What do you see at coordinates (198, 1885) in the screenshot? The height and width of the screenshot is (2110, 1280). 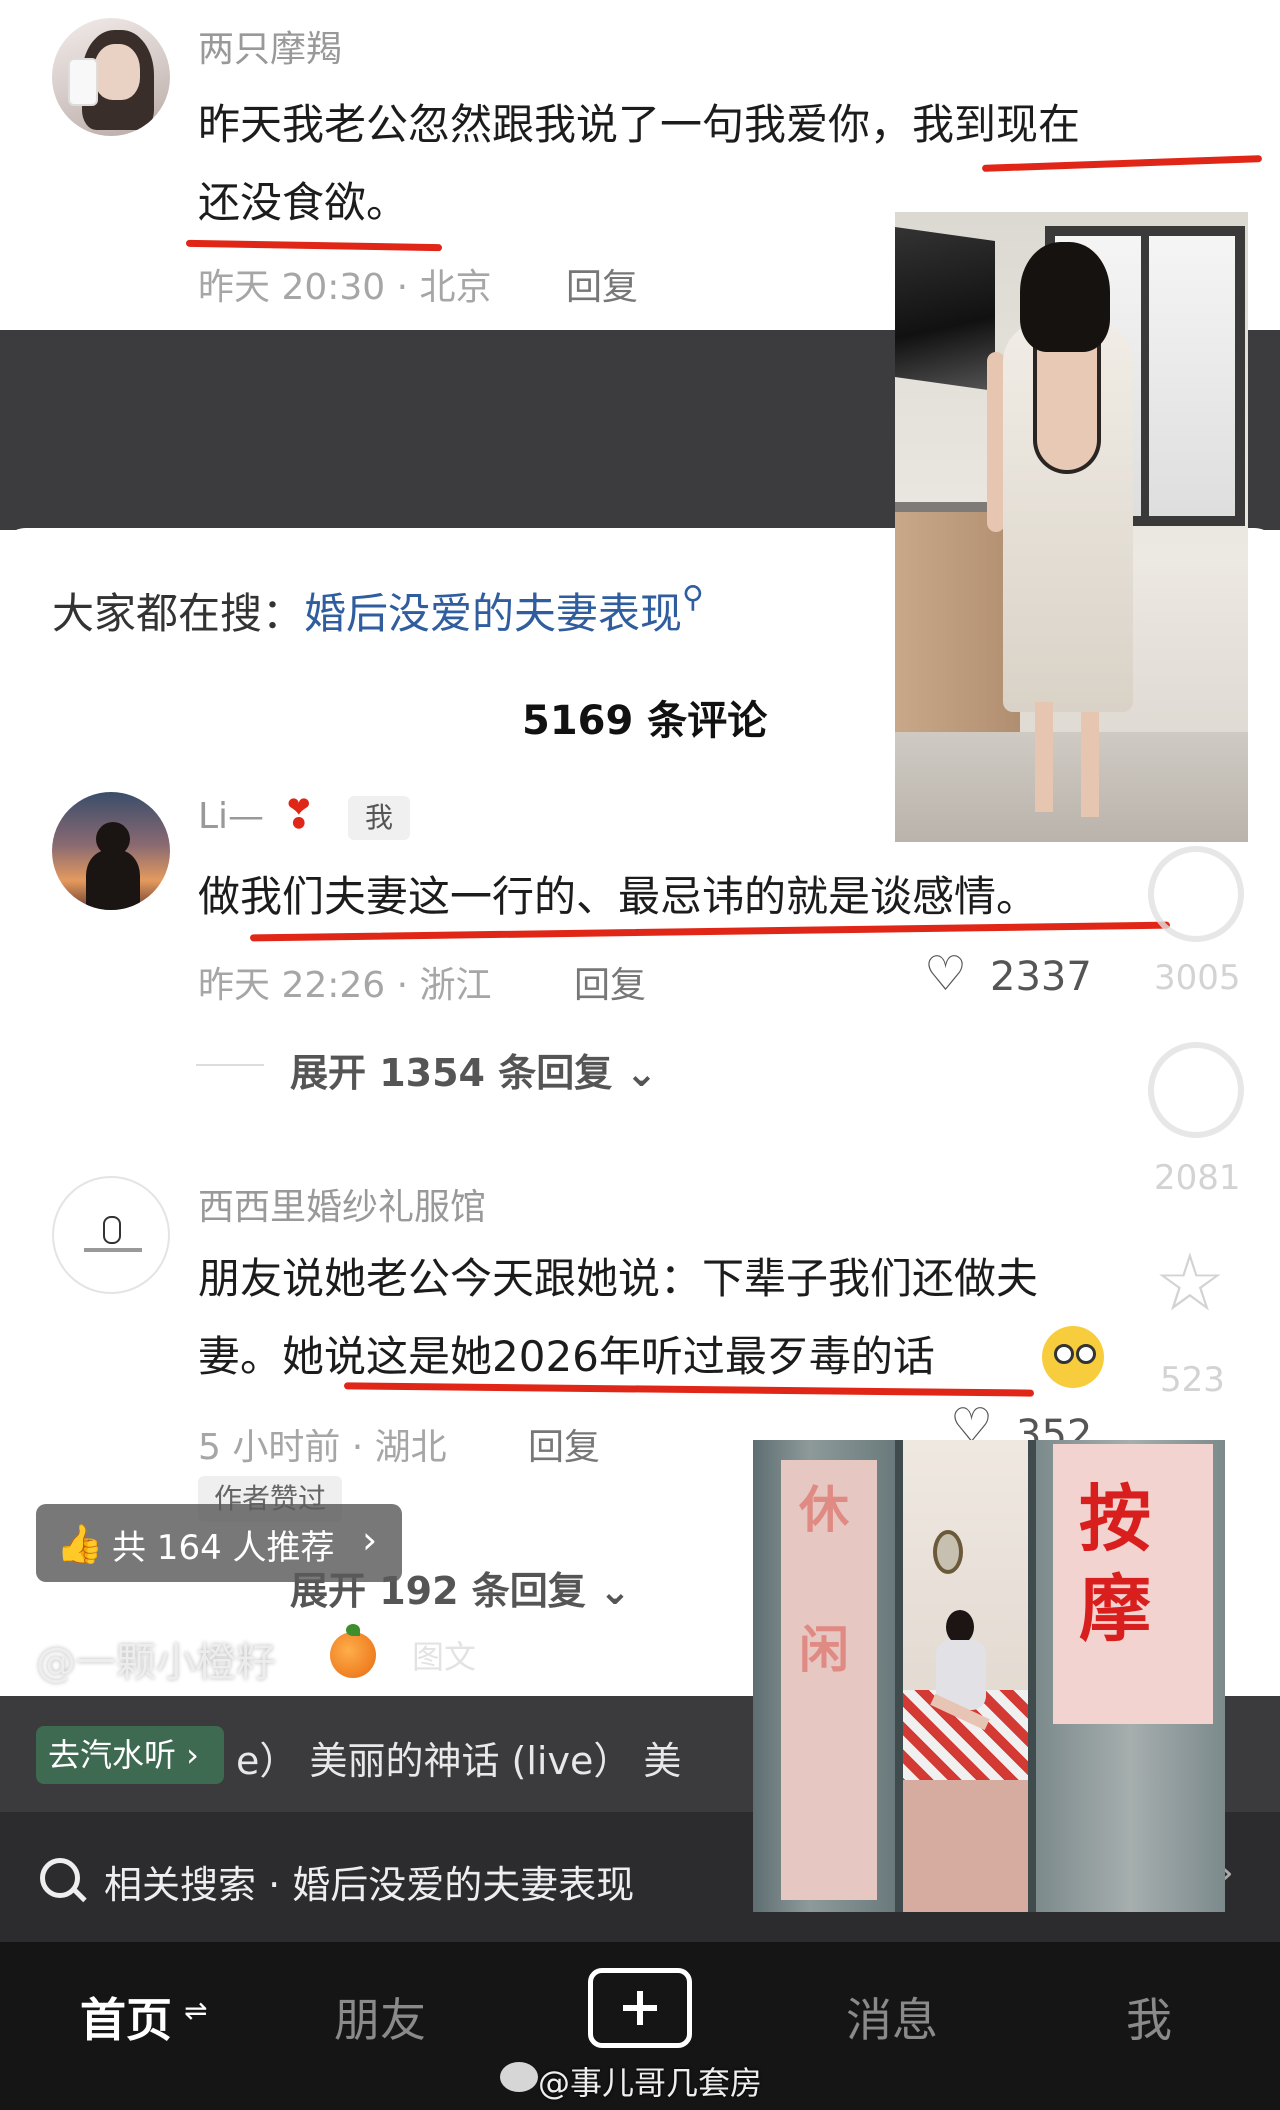 I see `related-search-prefix: 相关搜索 ·` at bounding box center [198, 1885].